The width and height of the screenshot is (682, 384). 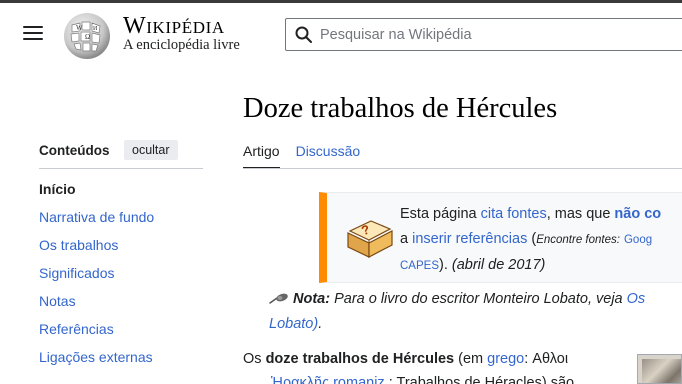 What do you see at coordinates (471, 359) in the screenshot?
I see `lead-text: (em` at bounding box center [471, 359].